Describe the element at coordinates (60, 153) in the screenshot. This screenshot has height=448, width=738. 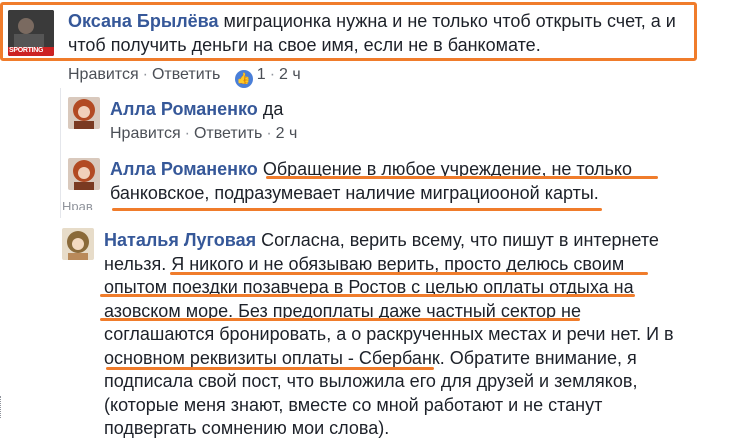
I see `reply-thread-line` at that location.